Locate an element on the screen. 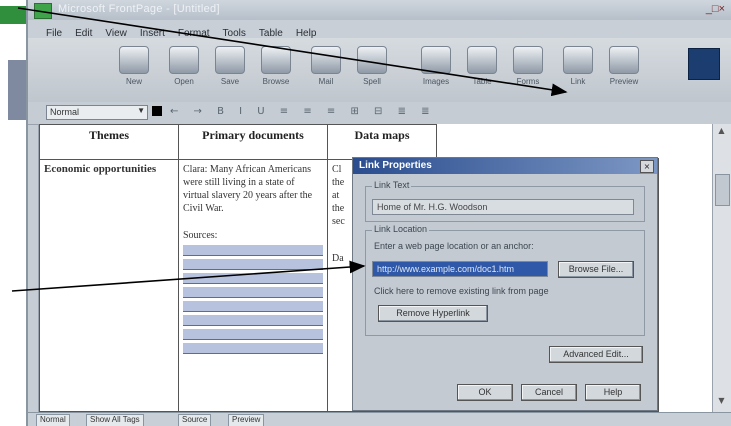 The height and width of the screenshot is (426, 731). table-button: Table is located at coordinates (482, 69).